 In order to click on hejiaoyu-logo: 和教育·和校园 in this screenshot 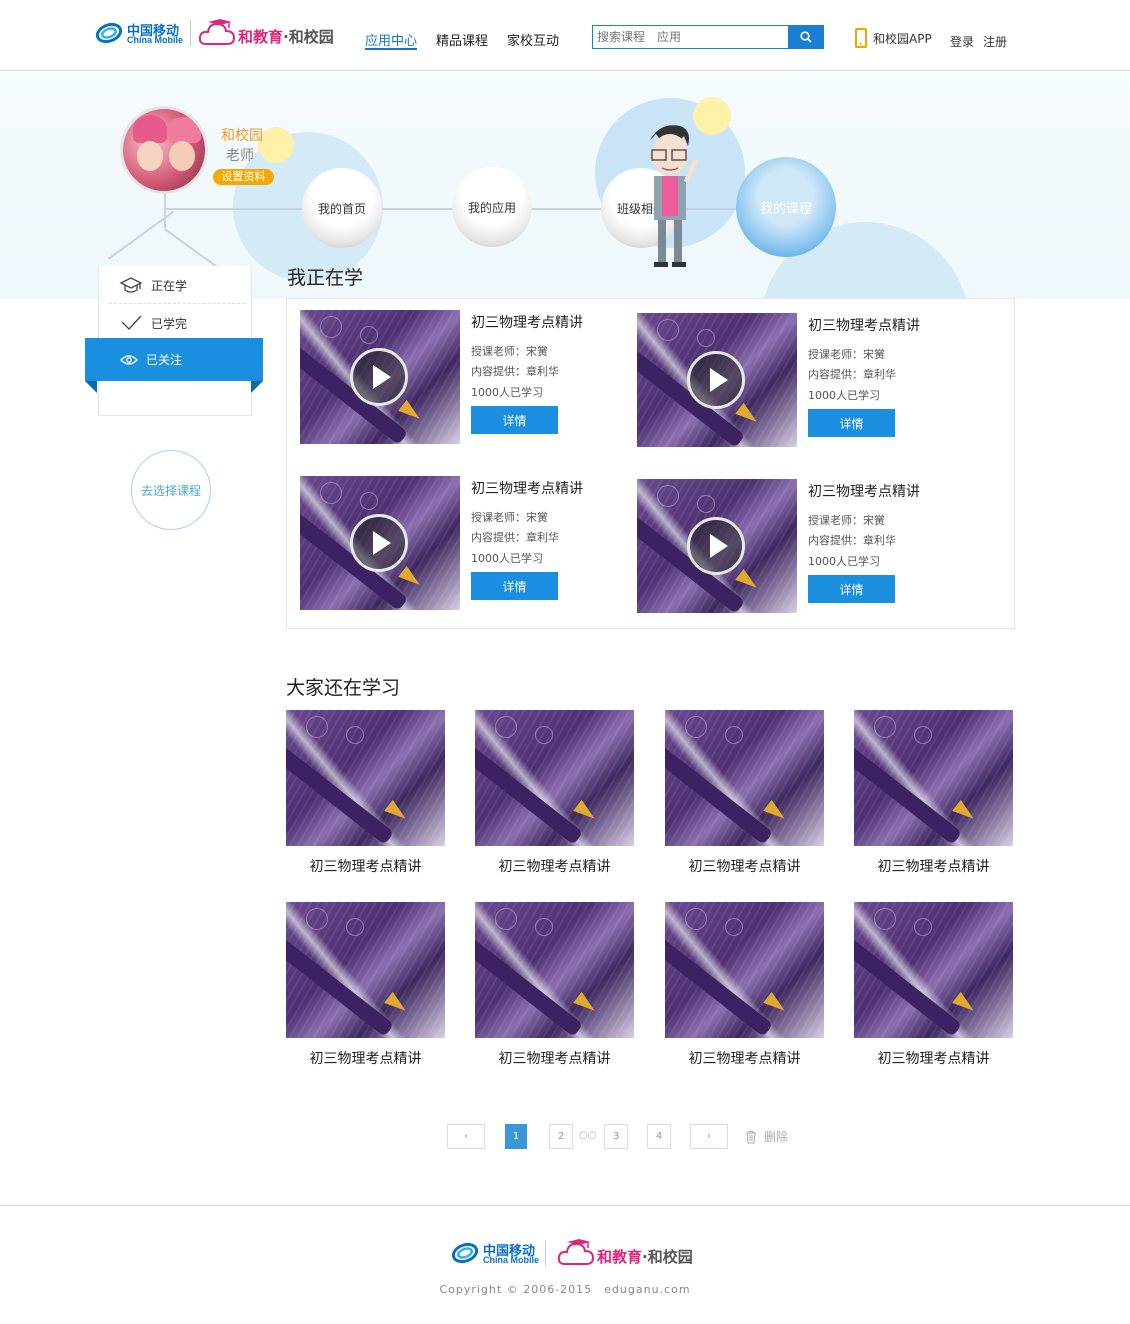, I will do `click(268, 32)`.